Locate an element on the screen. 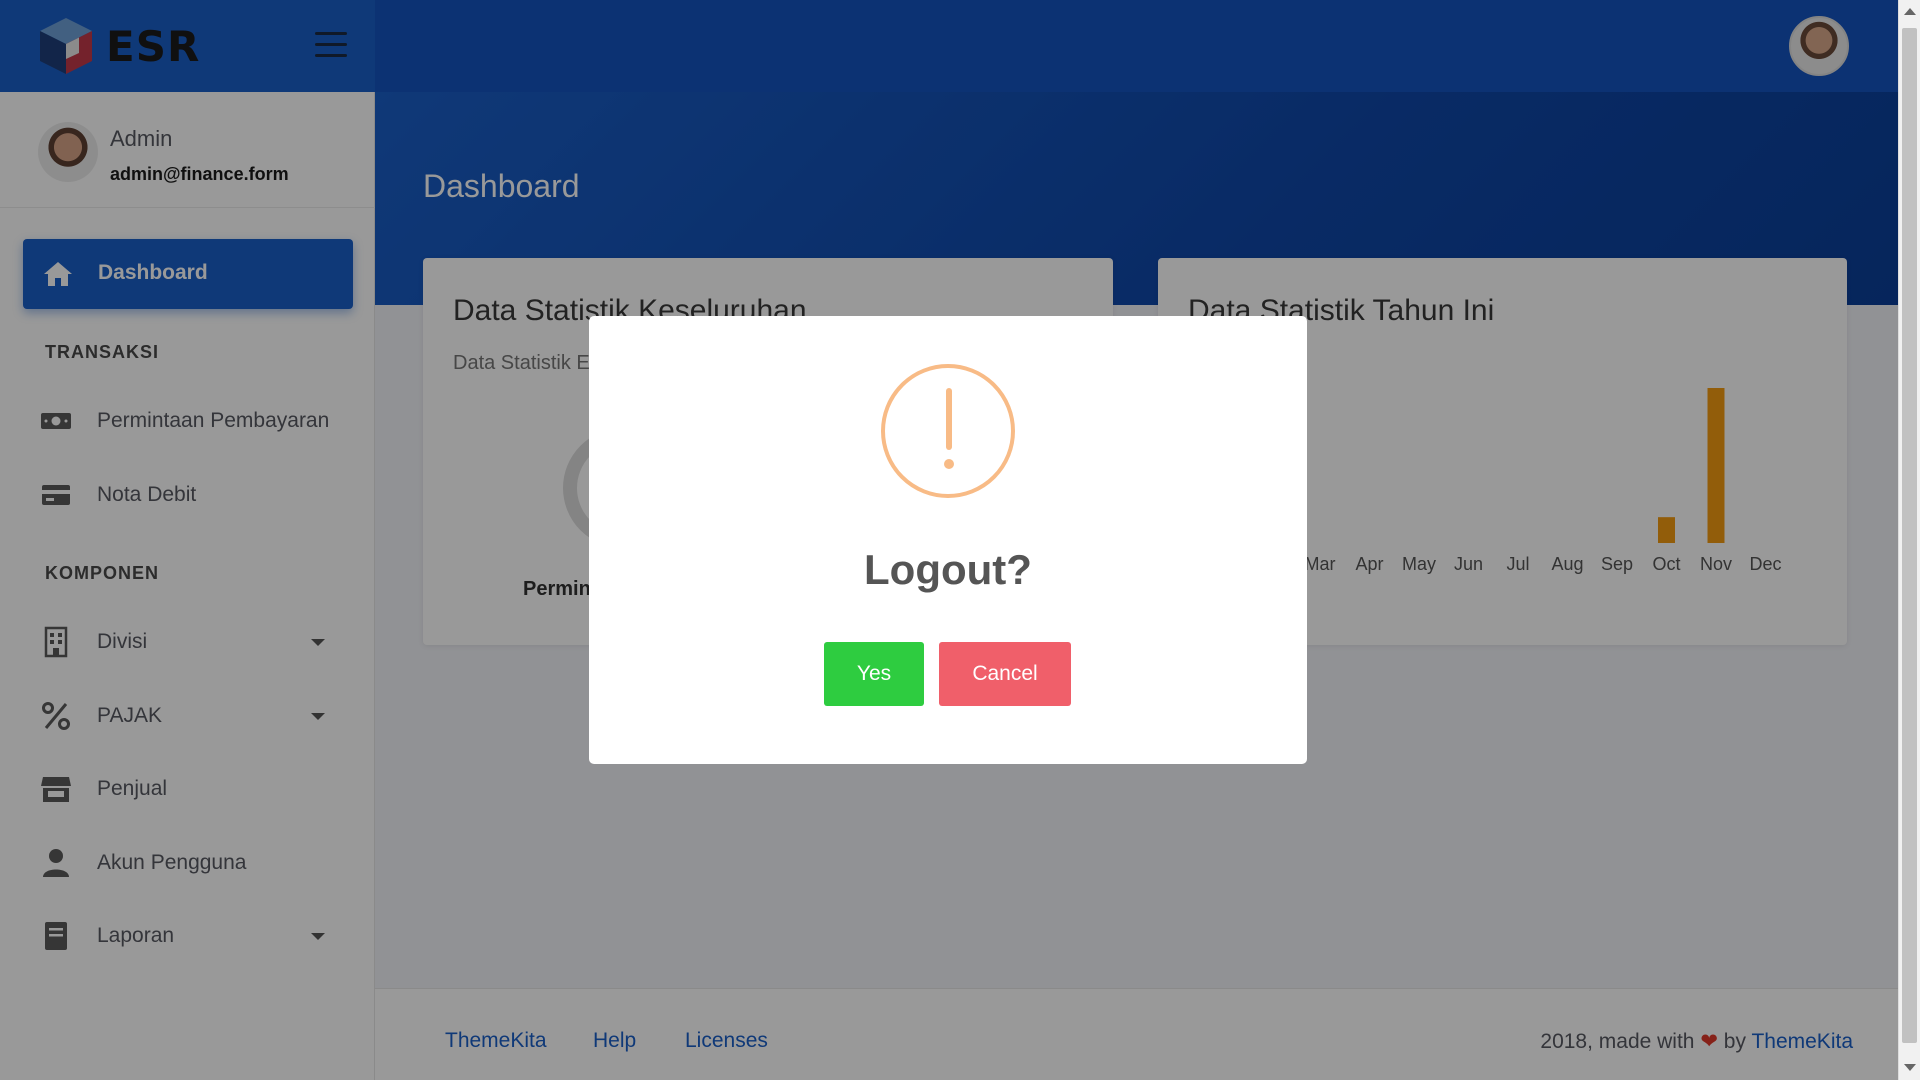  scroll-up-arrow-icon is located at coordinates (1910, 11).